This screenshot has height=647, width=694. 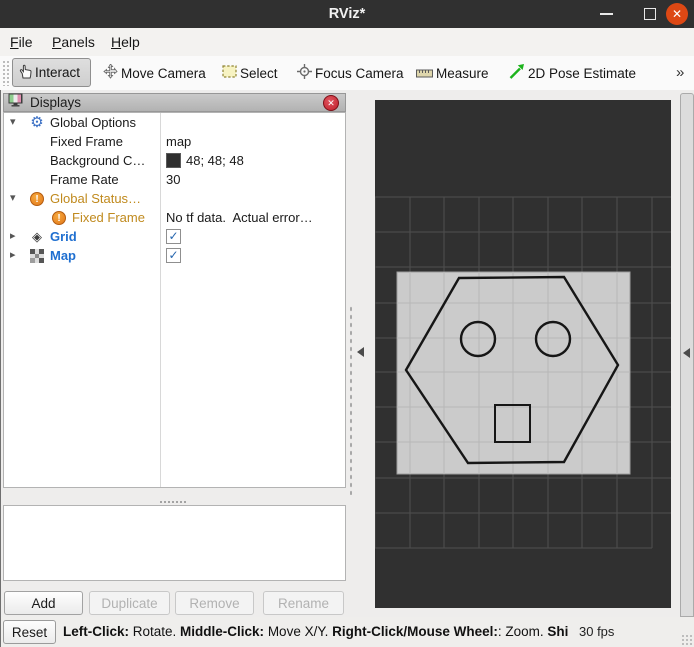 What do you see at coordinates (37, 255) in the screenshot?
I see `map-icon` at bounding box center [37, 255].